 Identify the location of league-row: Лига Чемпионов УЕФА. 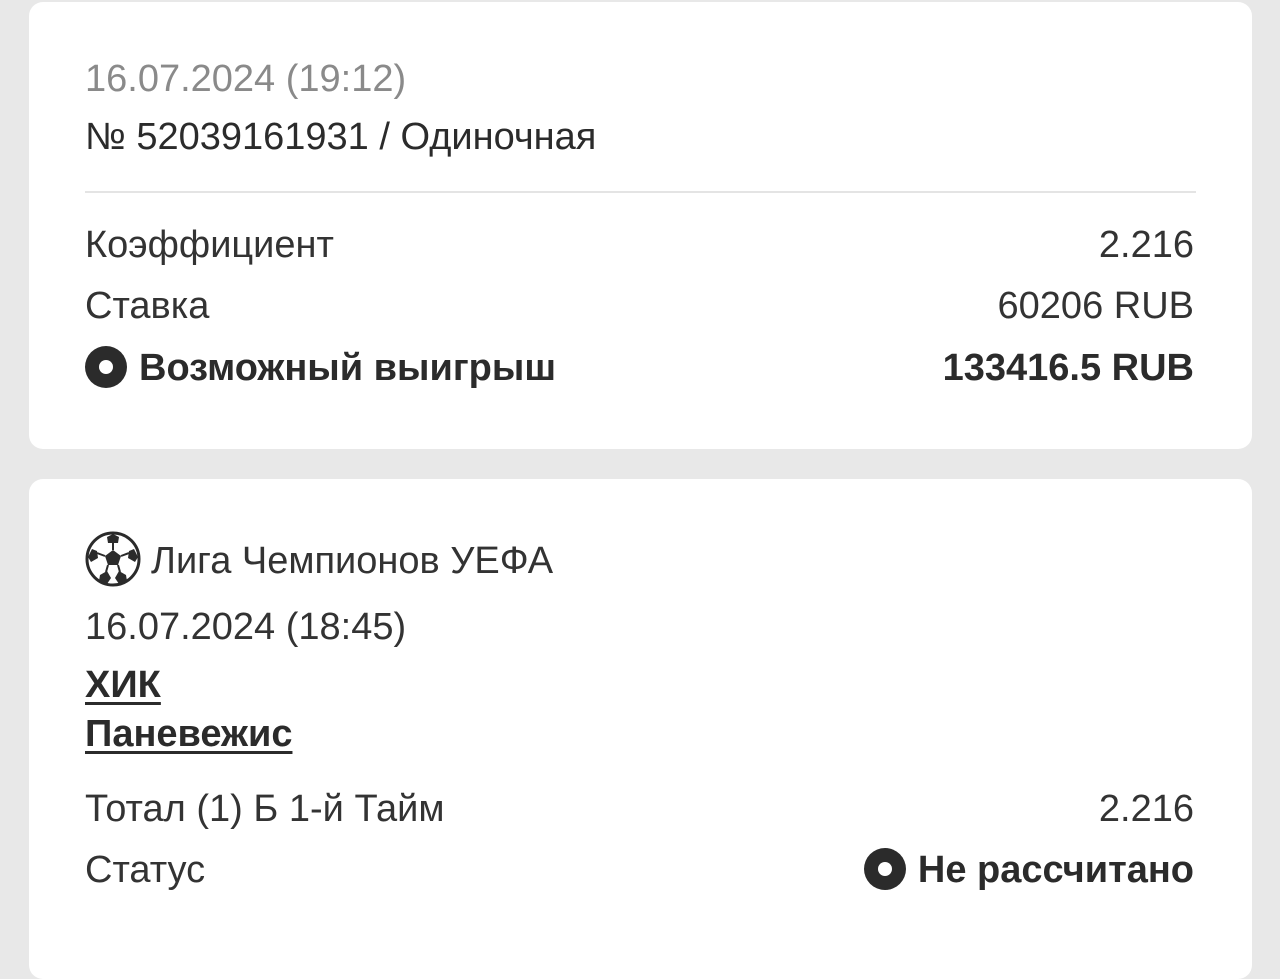
(319, 561).